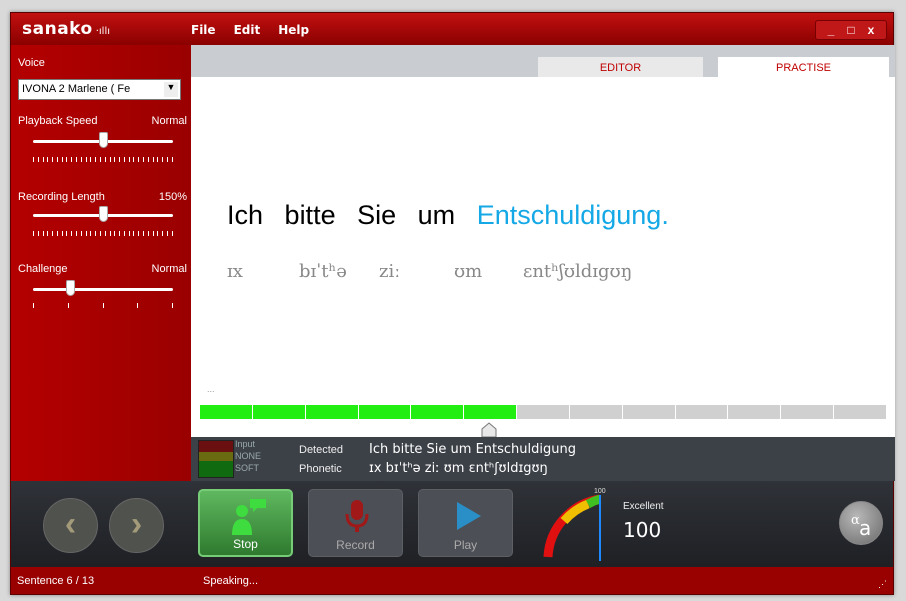 This screenshot has width=906, height=601. Describe the element at coordinates (803, 67) in the screenshot. I see `tab-practise: PRACTISE` at that location.